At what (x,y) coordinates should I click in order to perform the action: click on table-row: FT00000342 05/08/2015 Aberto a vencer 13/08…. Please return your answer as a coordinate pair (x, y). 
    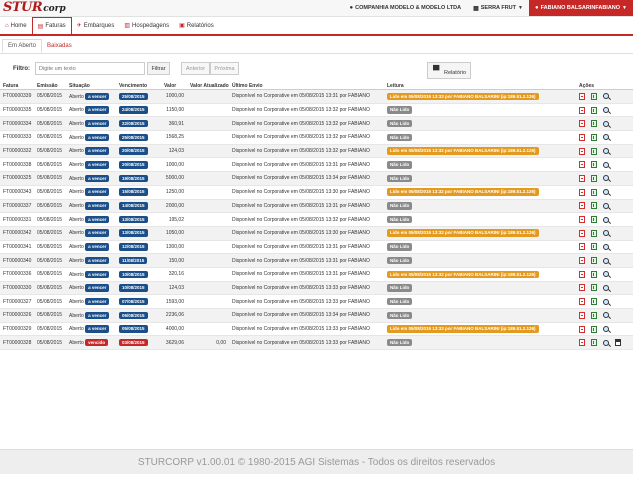
    Looking at the image, I should click on (316, 233).